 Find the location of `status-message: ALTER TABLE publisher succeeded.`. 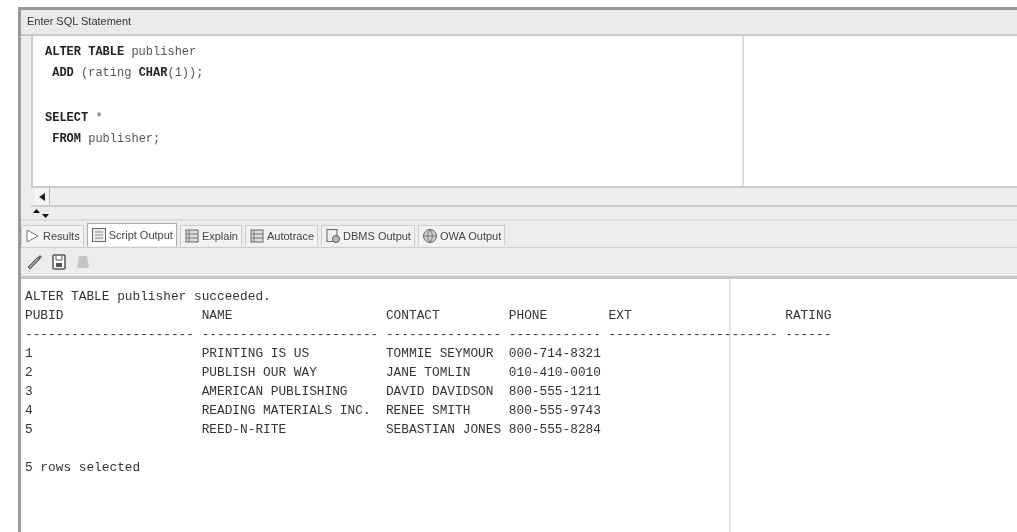

status-message: ALTER TABLE publisher succeeded. is located at coordinates (148, 297).